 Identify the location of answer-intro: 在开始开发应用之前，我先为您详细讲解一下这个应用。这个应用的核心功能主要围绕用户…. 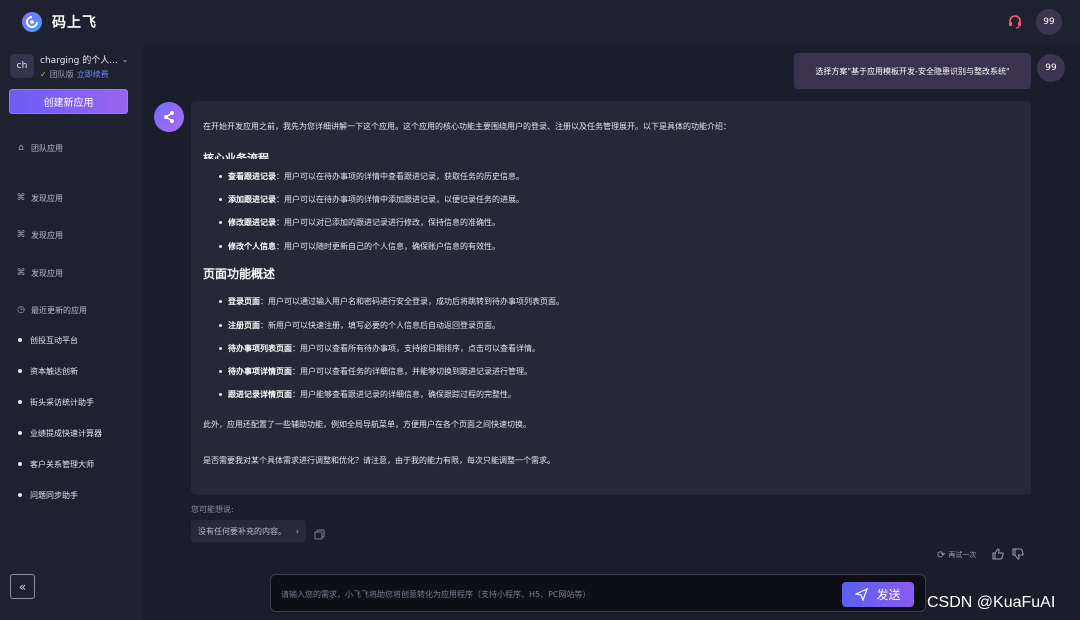
(467, 126).